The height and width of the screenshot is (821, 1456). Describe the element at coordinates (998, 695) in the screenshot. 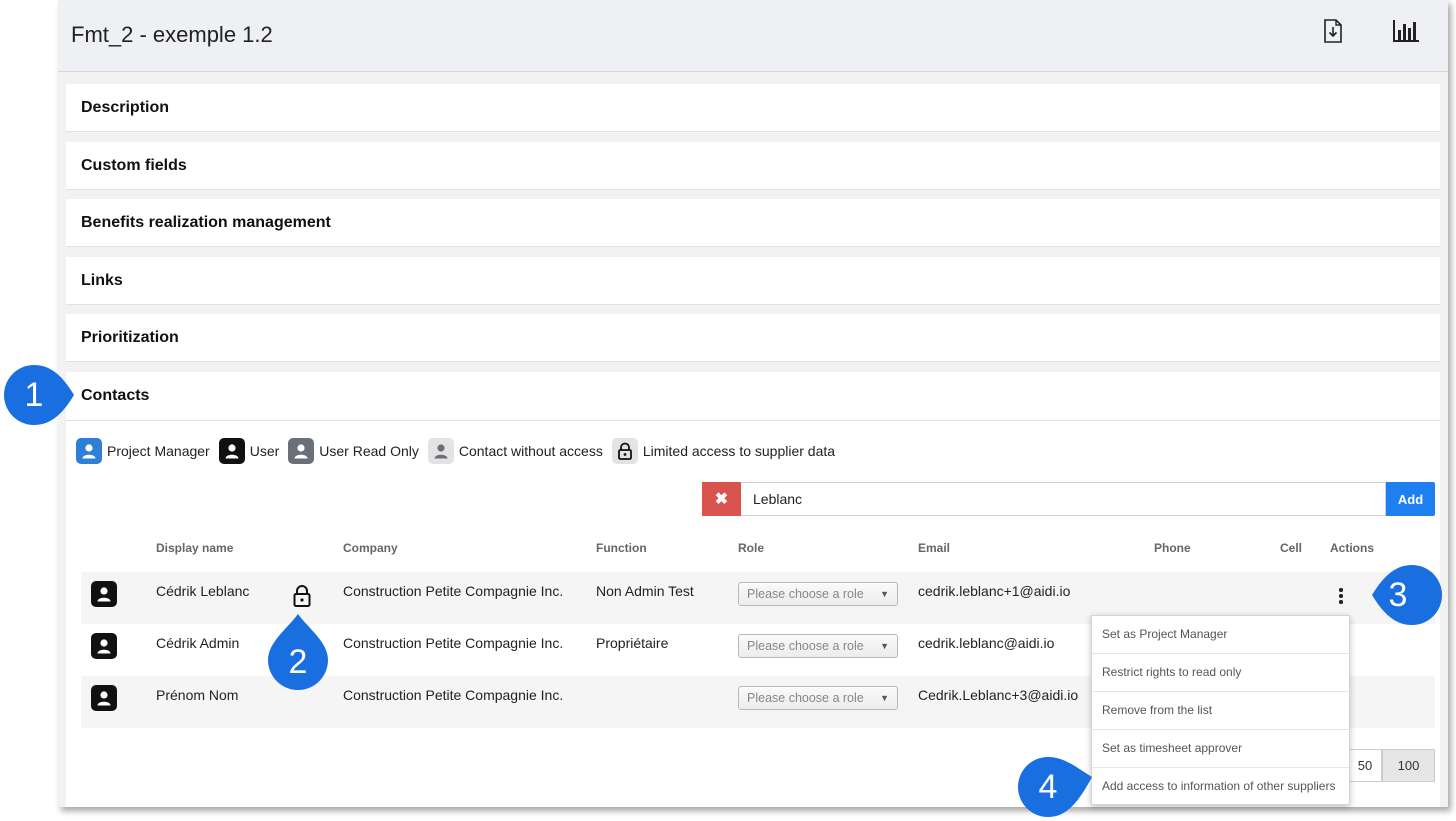

I see `contact-email: Cedrik.Leblanc+3@aidi.io` at that location.